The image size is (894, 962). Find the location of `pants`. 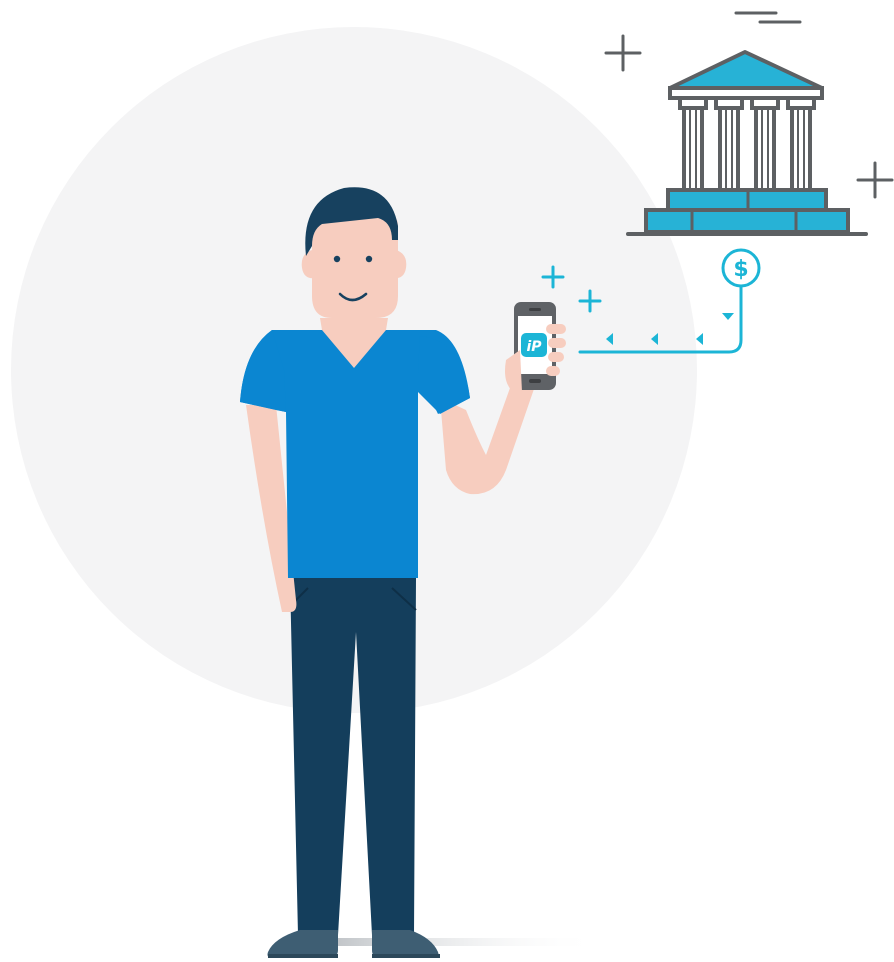

pants is located at coordinates (353, 756).